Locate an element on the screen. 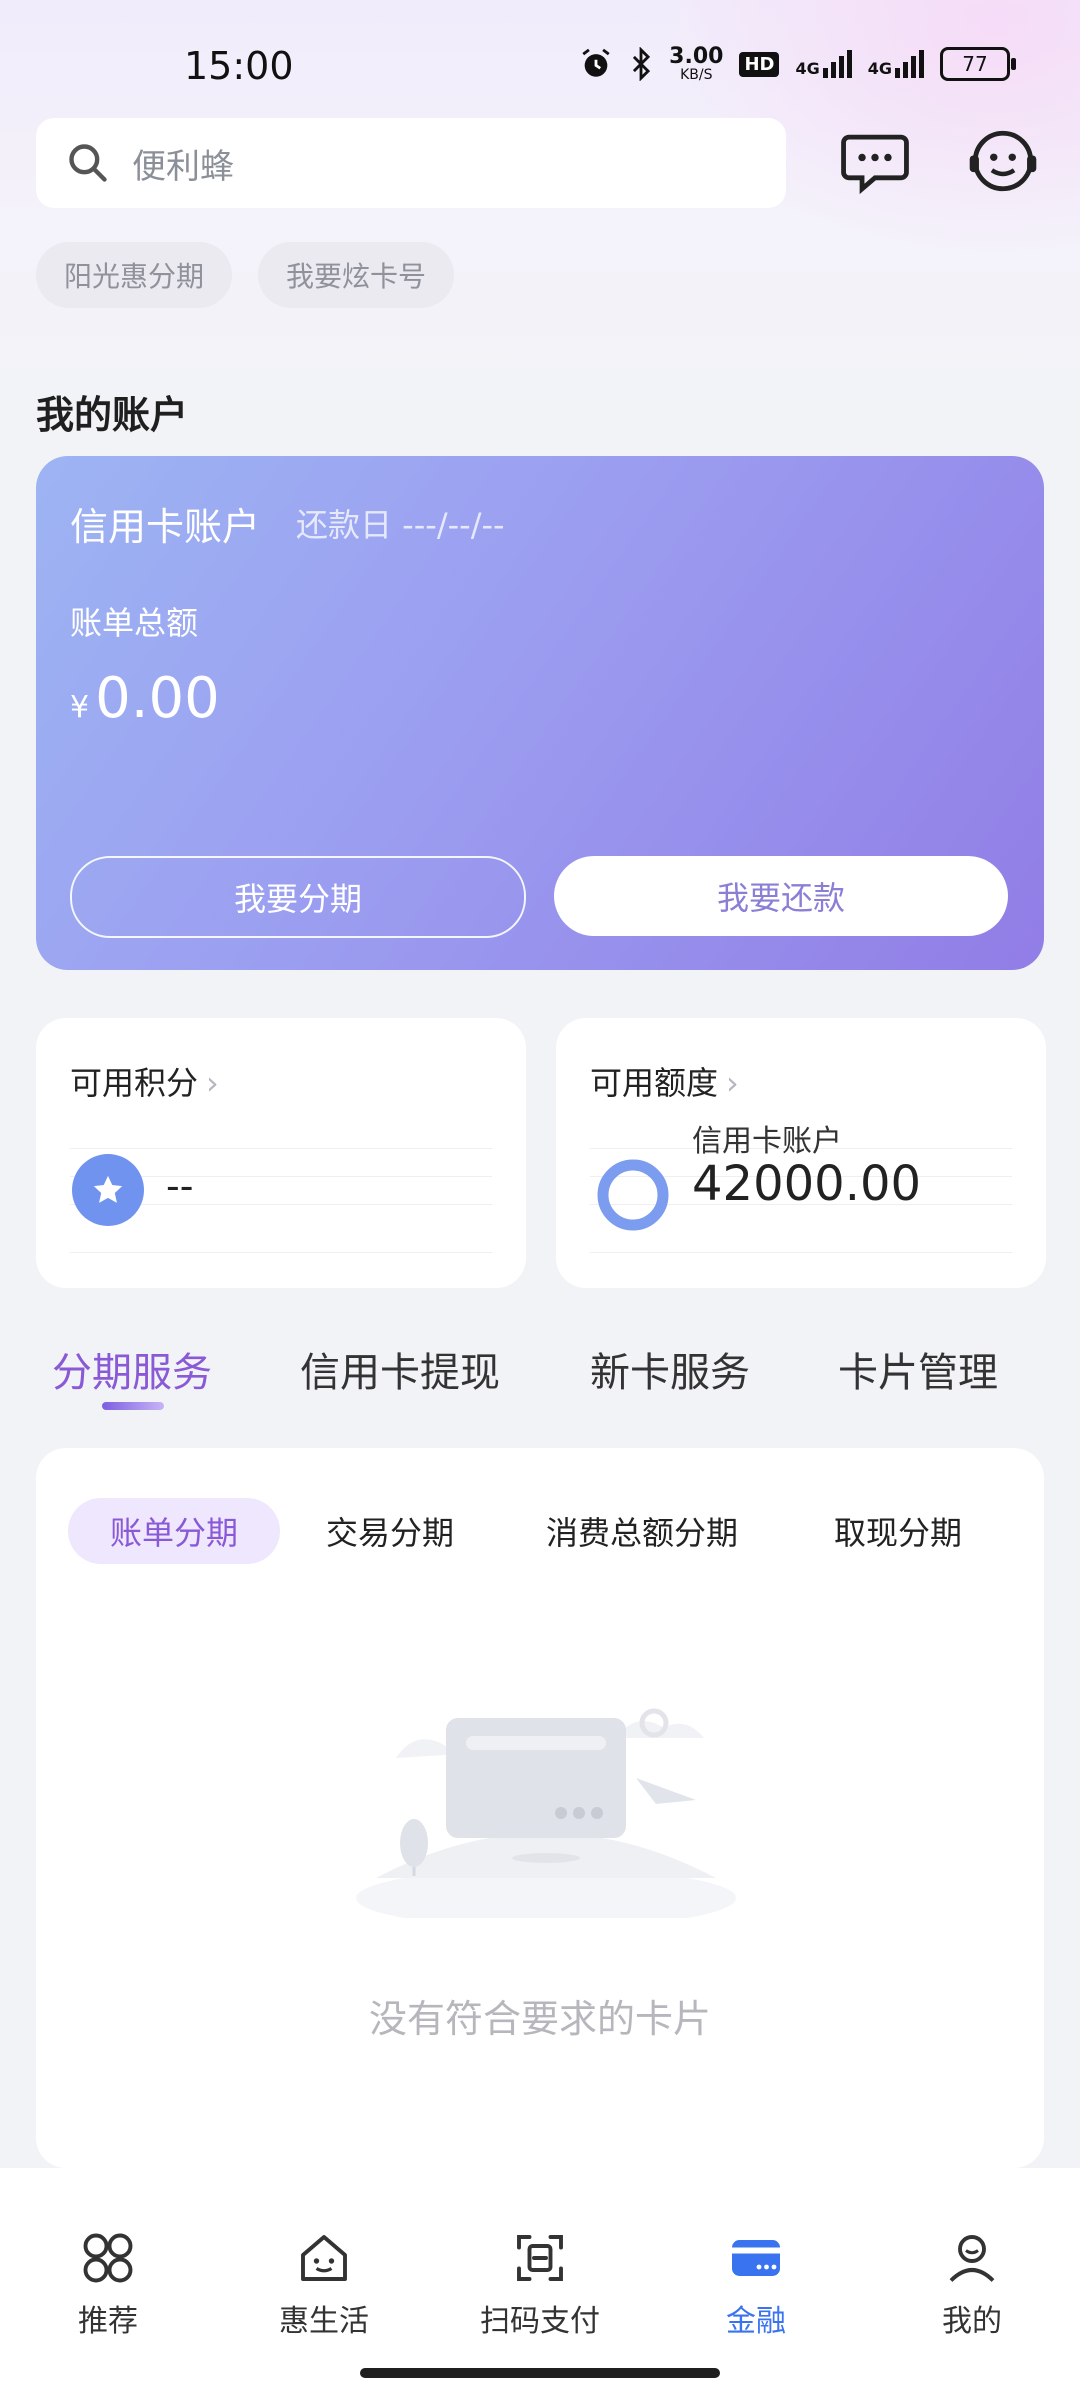 The width and height of the screenshot is (1080, 2400). points-card: 可用积分 › -- is located at coordinates (281, 1153).